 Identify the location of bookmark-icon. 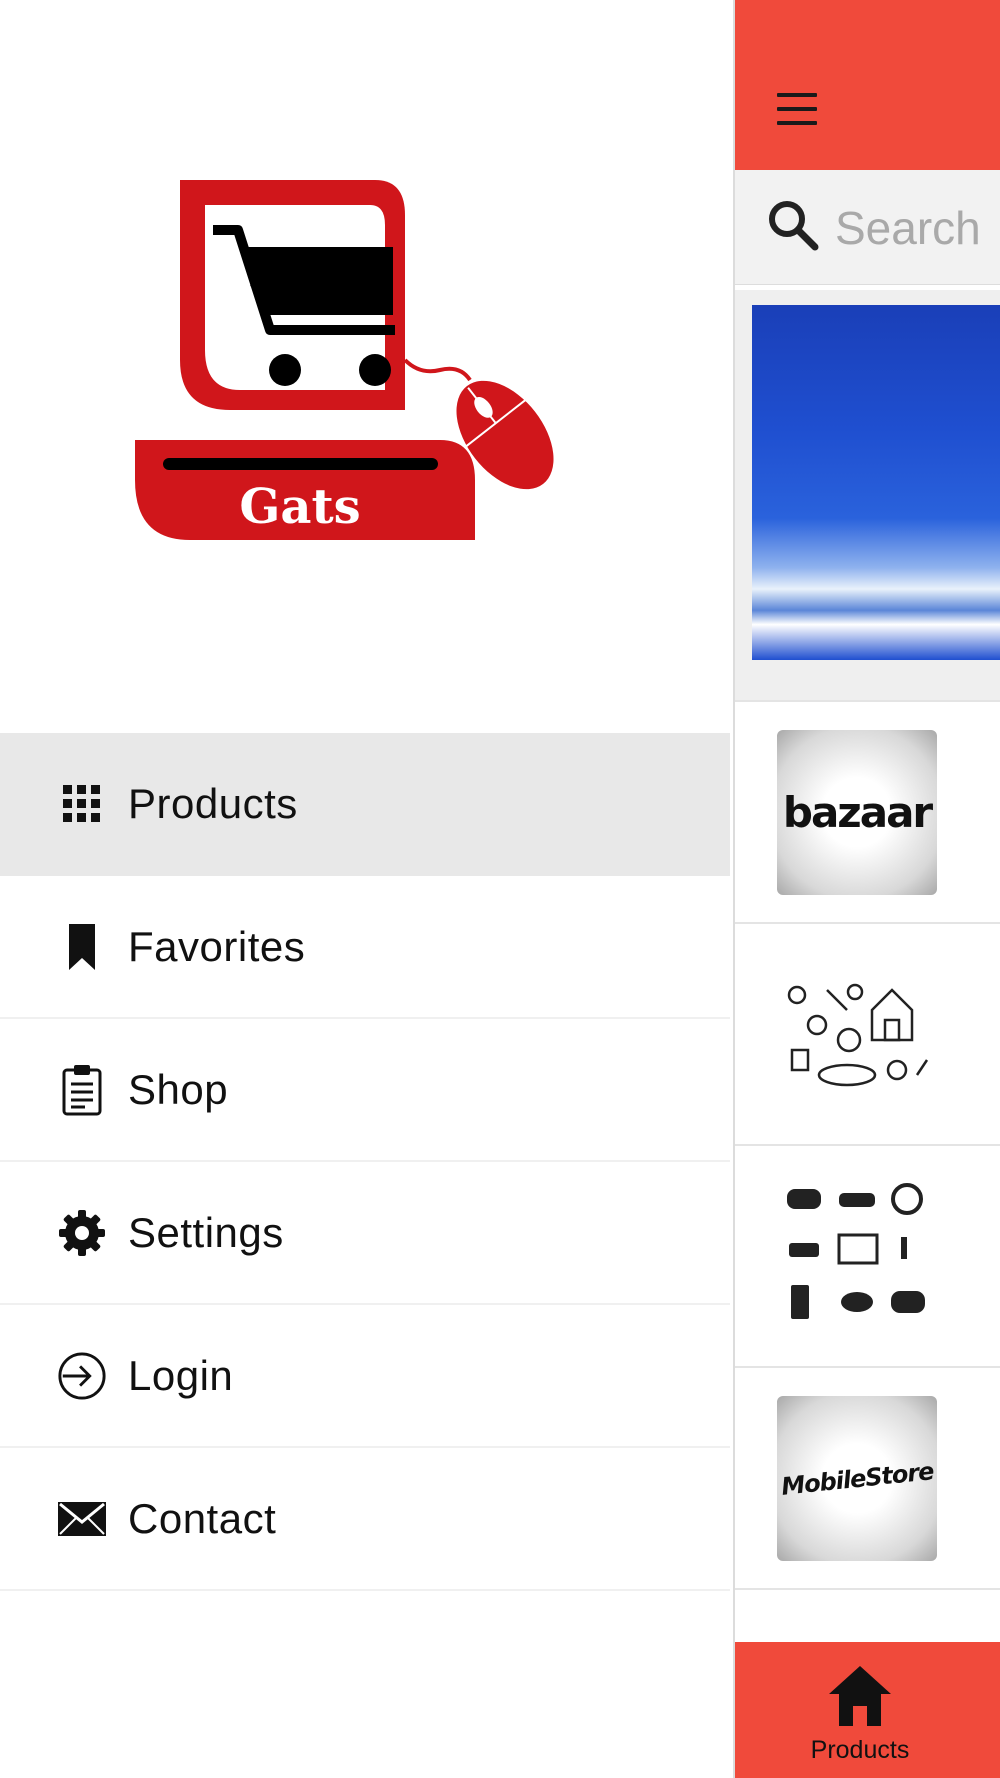
(82, 947).